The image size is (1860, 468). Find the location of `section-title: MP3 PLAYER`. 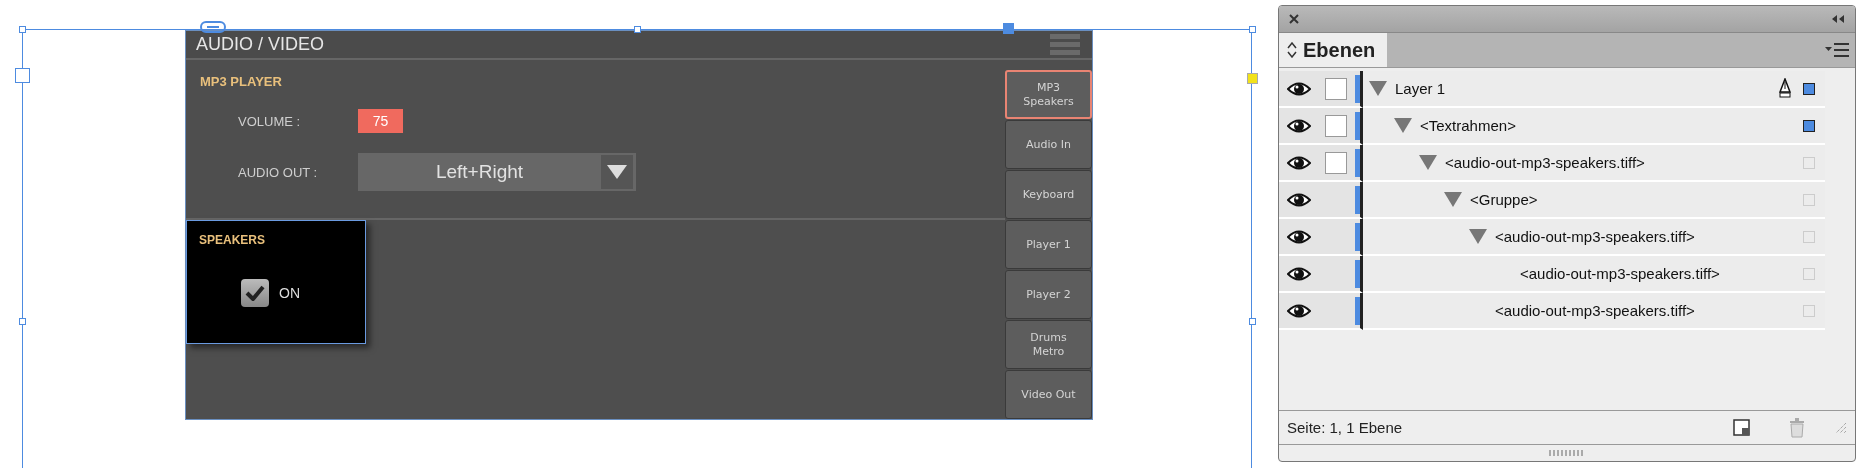

section-title: MP3 PLAYER is located at coordinates (241, 81).